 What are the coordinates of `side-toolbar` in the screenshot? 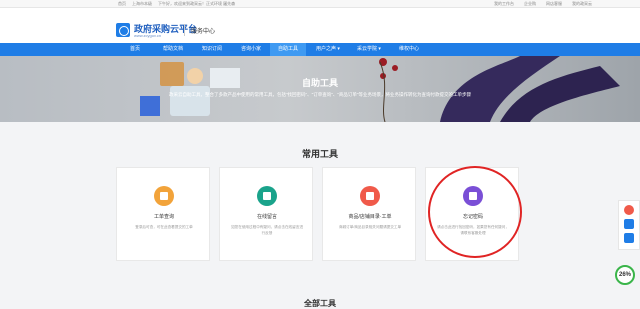 It's located at (629, 225).